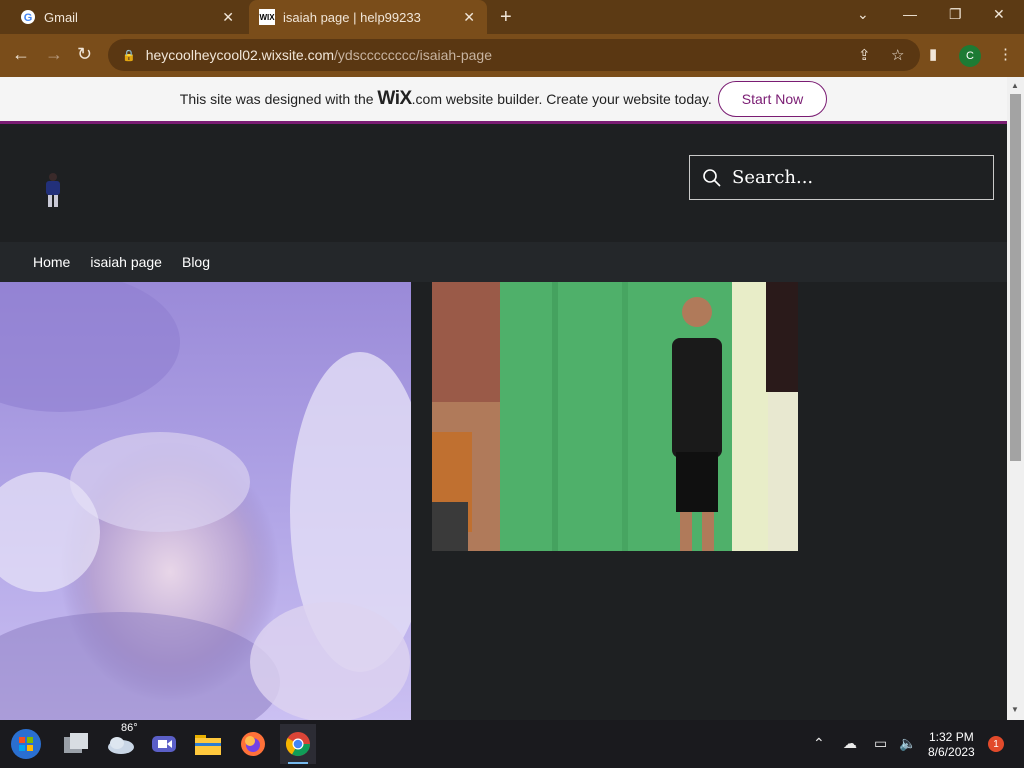 Image resolution: width=1024 pixels, height=768 pixels. I want to click on chrome-icon, so click(298, 744).